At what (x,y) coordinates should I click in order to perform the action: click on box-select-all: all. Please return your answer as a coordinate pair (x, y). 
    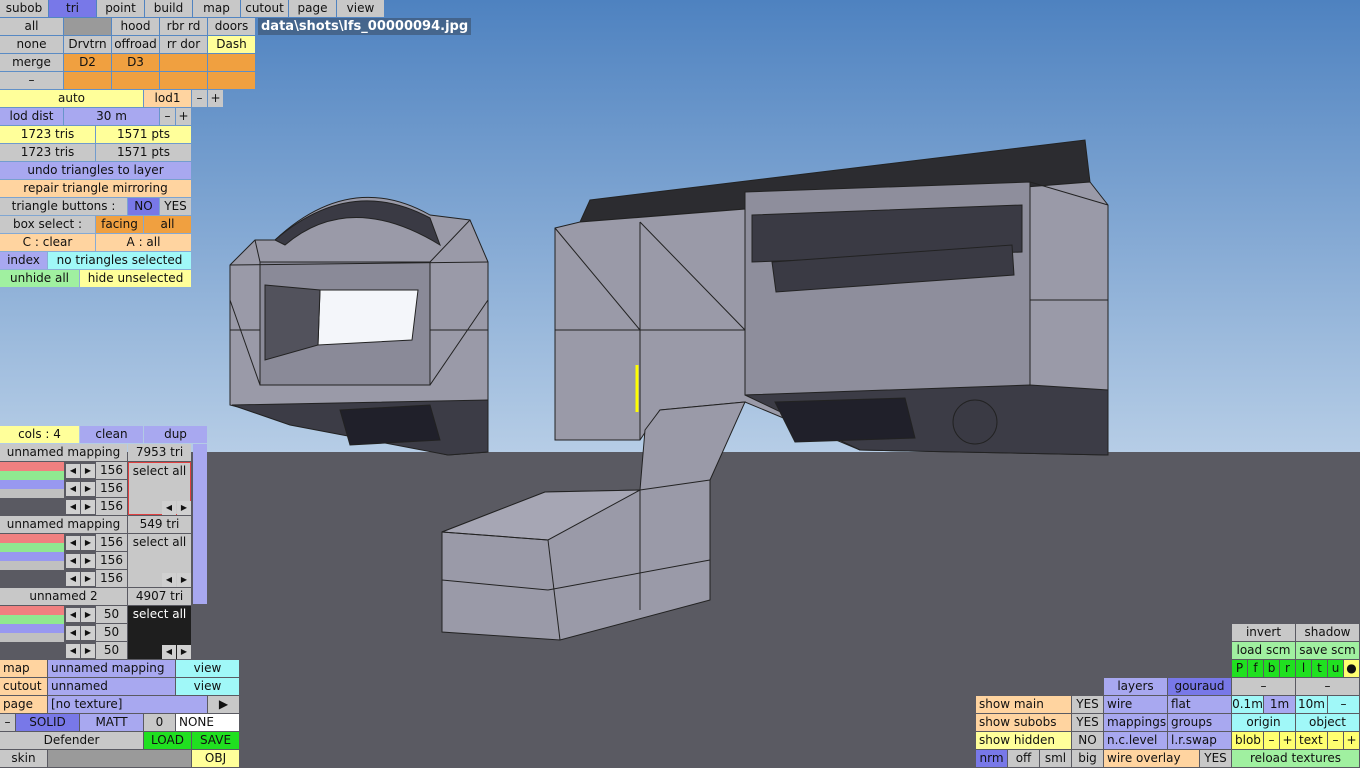
    Looking at the image, I should click on (167, 224).